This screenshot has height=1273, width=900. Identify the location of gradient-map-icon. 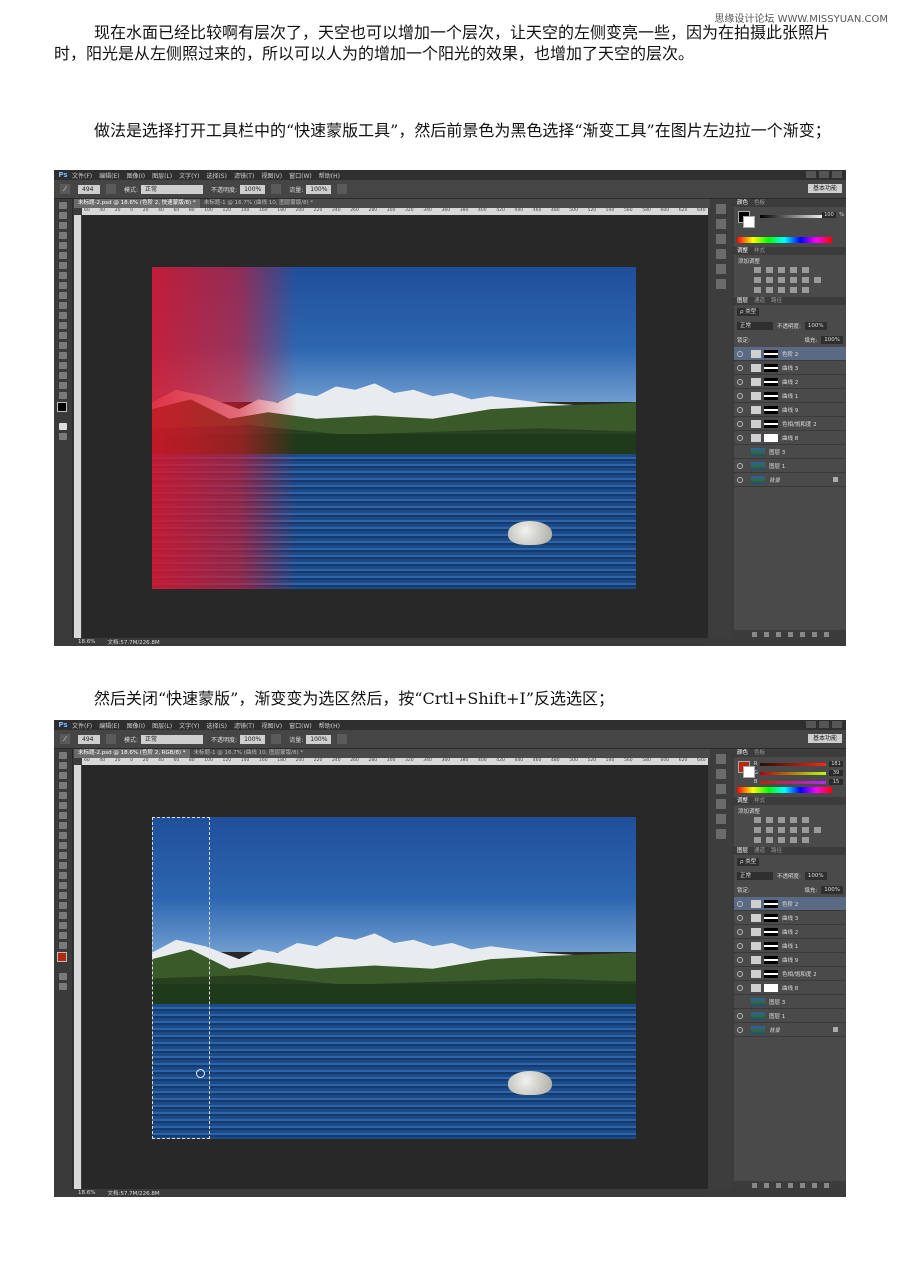
(793, 290).